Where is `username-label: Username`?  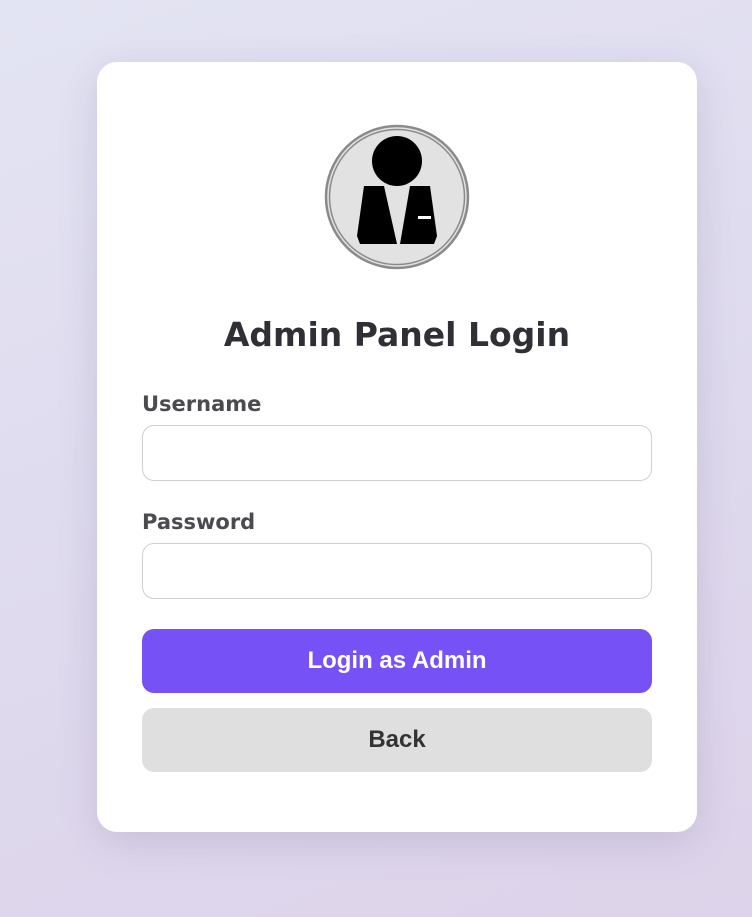 username-label: Username is located at coordinates (202, 404).